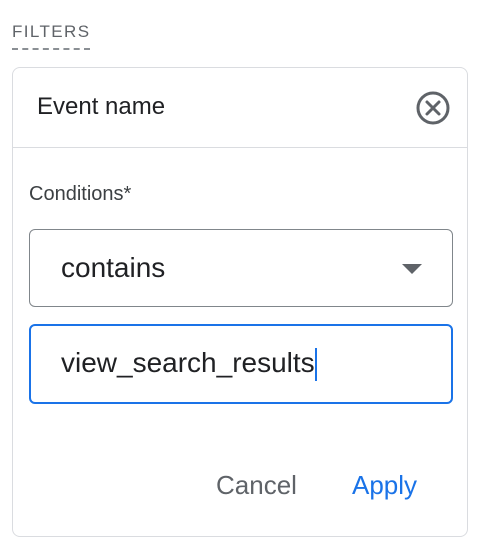  Describe the element at coordinates (384, 485) in the screenshot. I see `apply-button: Apply` at that location.